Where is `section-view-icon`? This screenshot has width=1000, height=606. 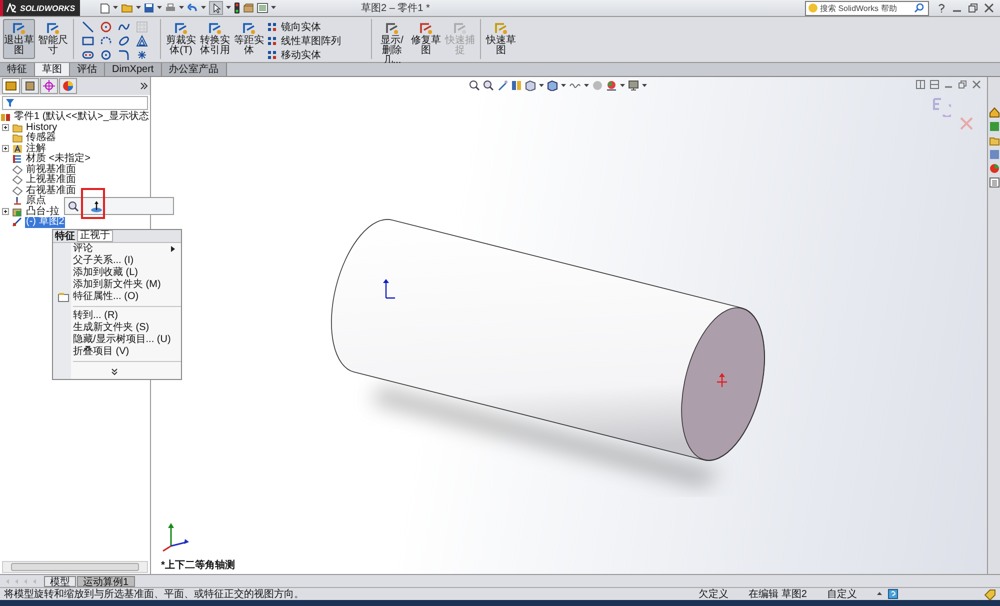
section-view-icon is located at coordinates (516, 85).